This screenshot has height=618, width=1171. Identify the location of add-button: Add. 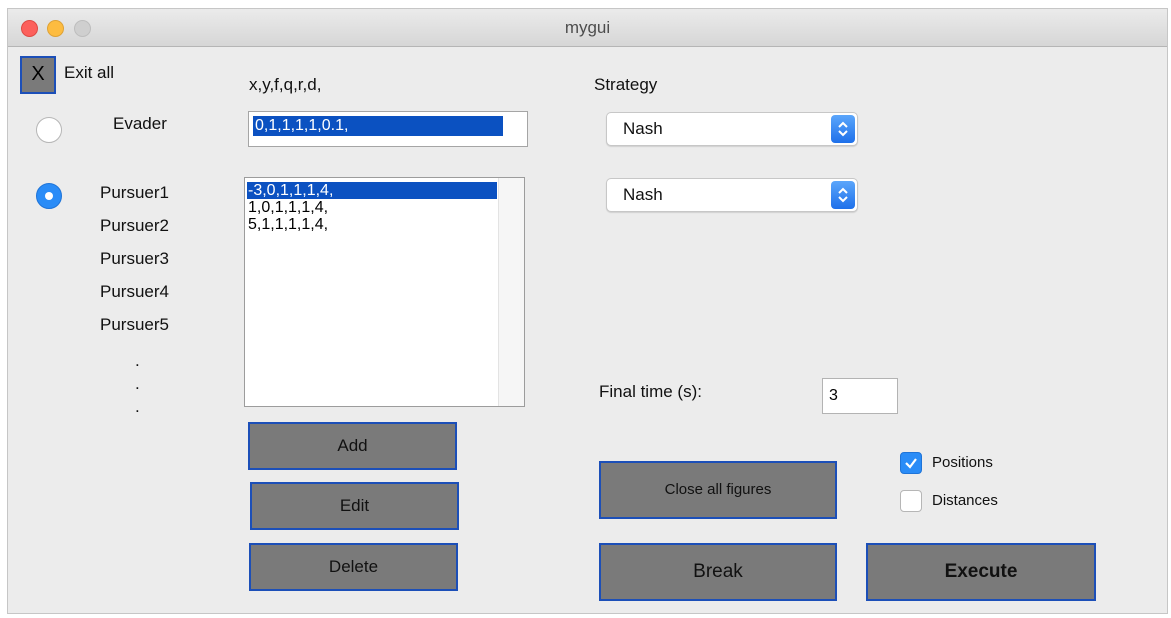
(352, 446).